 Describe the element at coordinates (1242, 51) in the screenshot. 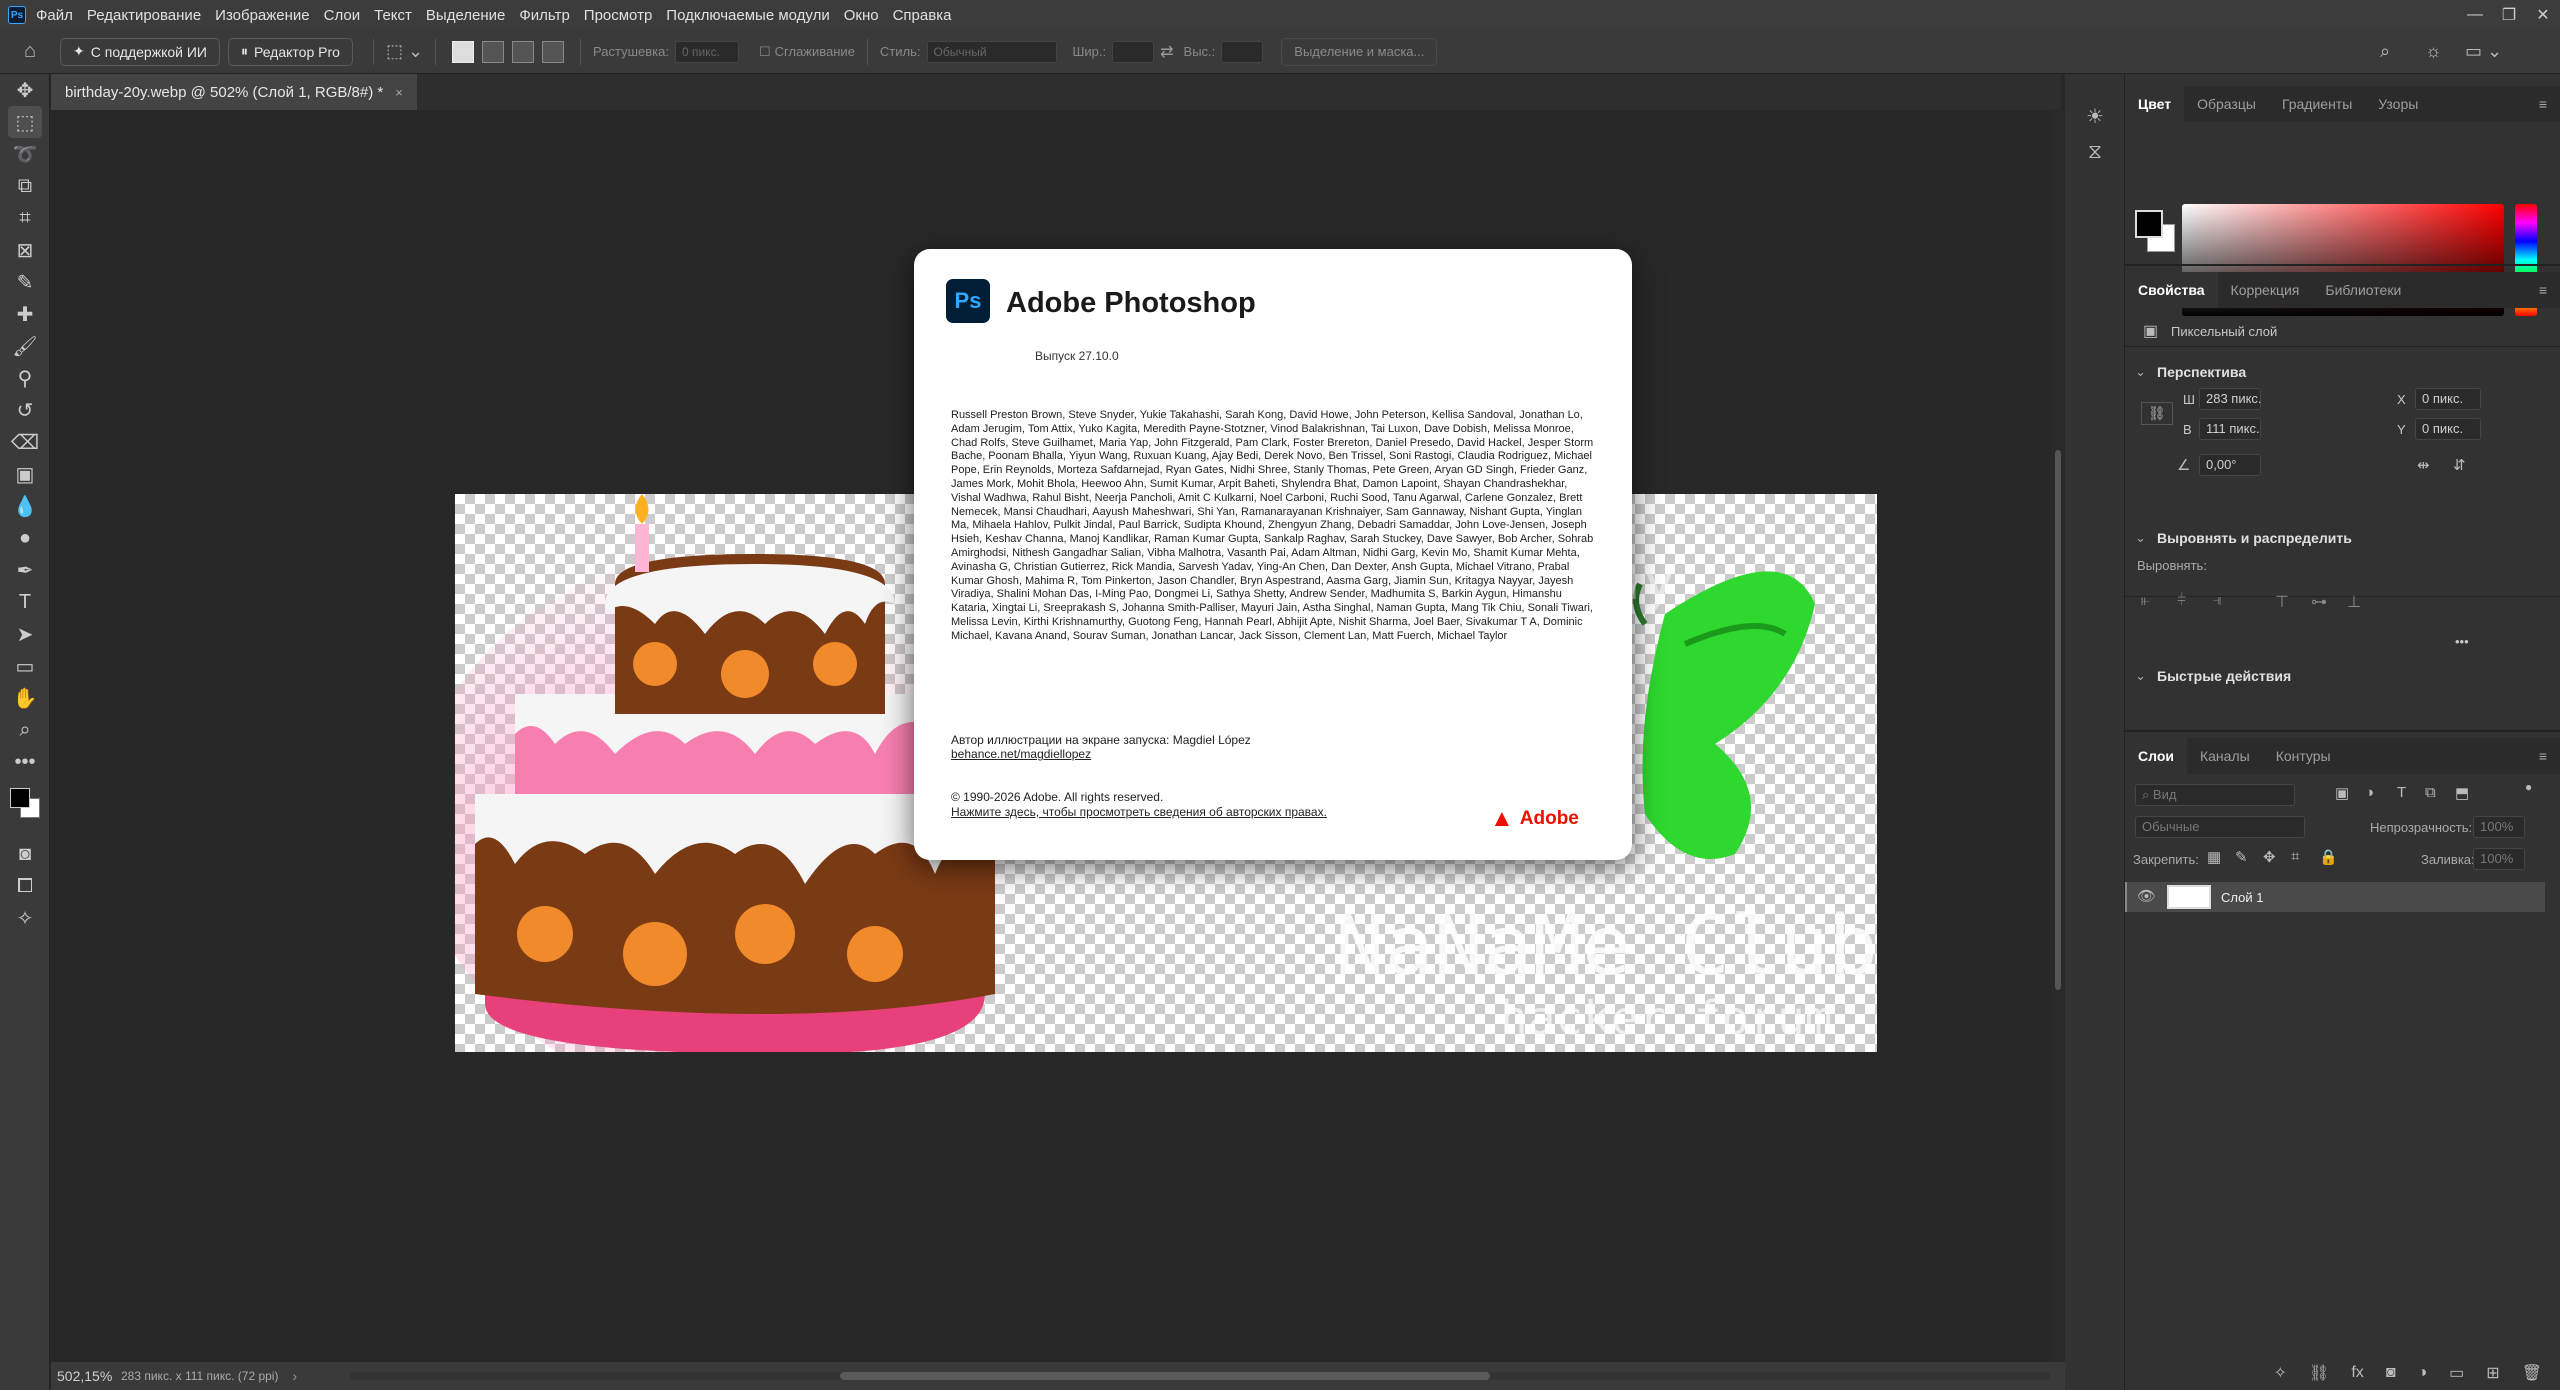

I see `height-input` at that location.